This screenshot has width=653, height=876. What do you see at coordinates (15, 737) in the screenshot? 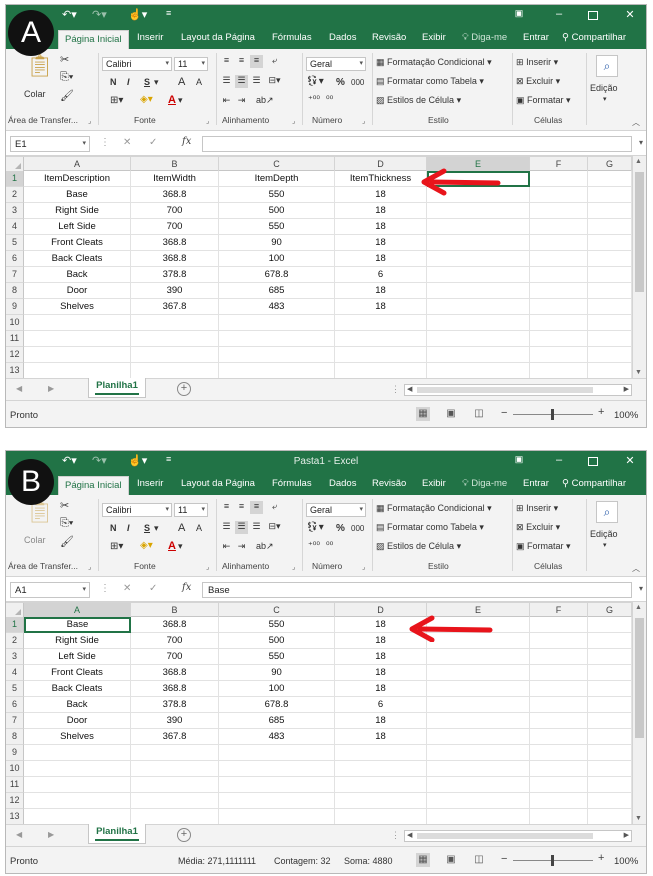
I see `row-header: 8` at bounding box center [15, 737].